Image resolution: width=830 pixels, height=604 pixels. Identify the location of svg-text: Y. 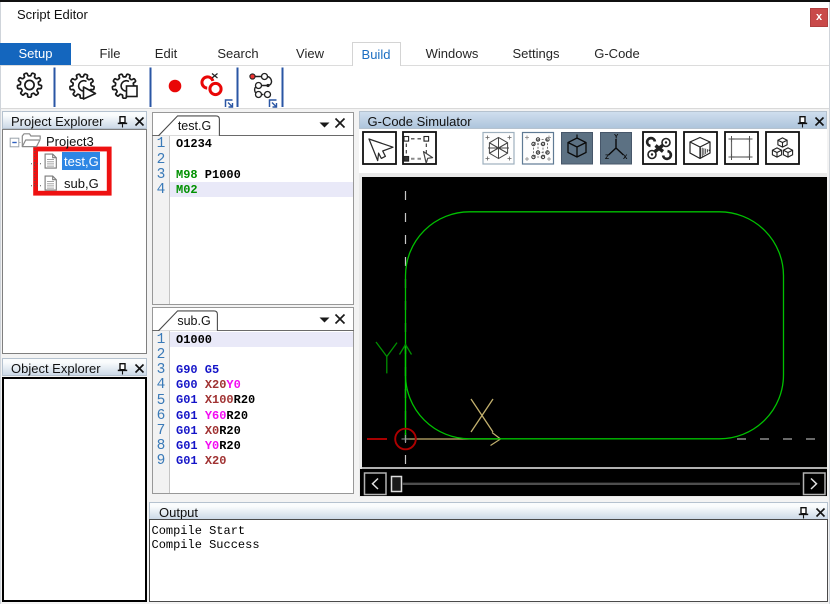
(616, 137).